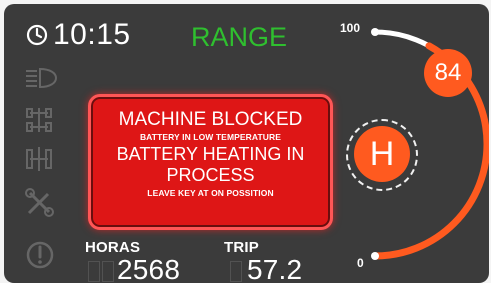  I want to click on warning-icon, so click(40, 255).